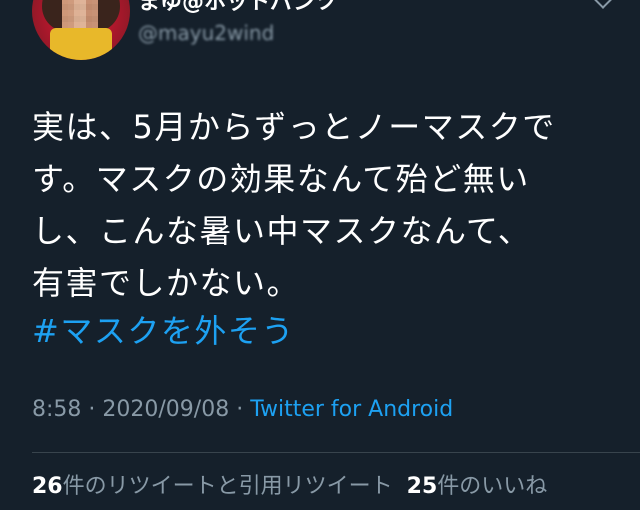  I want to click on retweet-stat: 26件のリツイートと引用リツイート, so click(212, 486).